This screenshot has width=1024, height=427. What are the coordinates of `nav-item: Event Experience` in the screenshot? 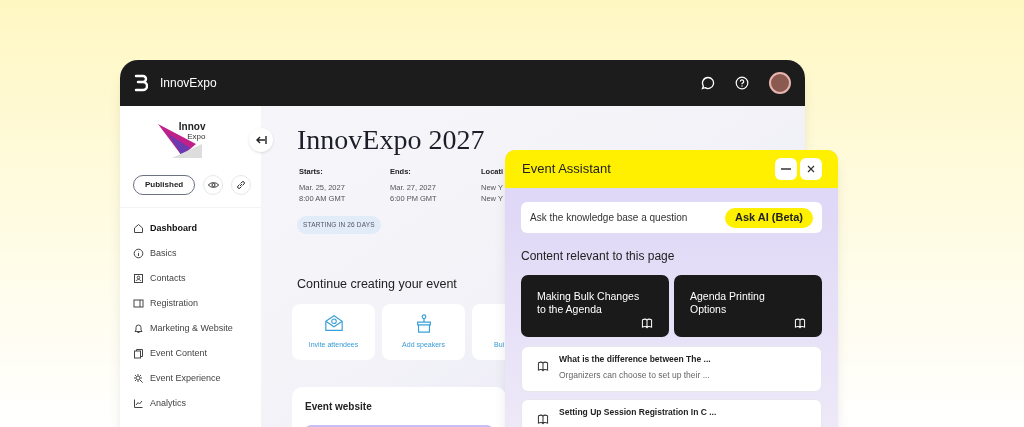 It's located at (197, 378).